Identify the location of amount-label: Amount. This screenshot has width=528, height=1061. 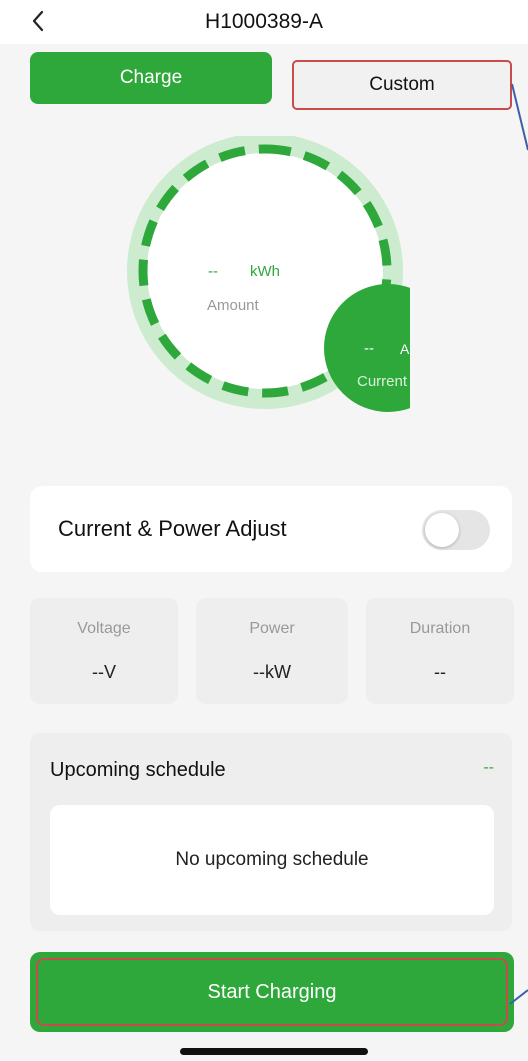
(233, 305).